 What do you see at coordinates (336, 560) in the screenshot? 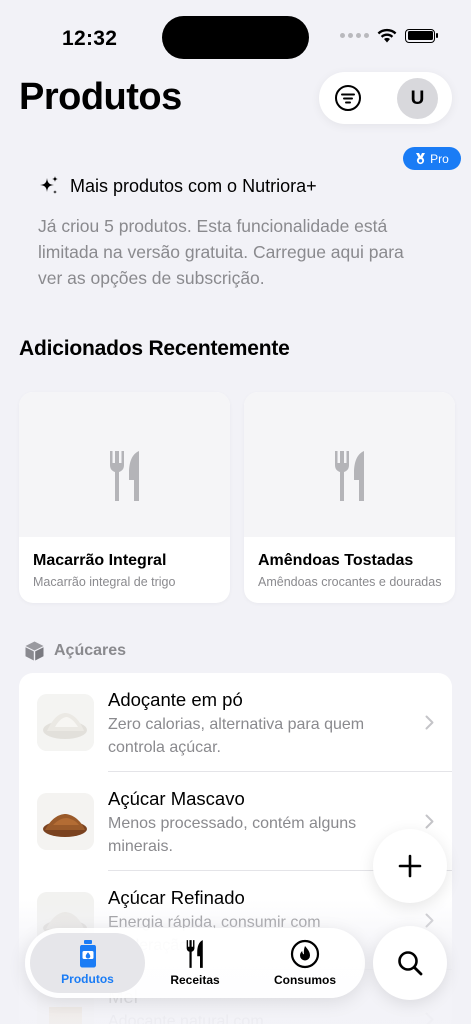
I see `card-title: Amêndoas Tostadas` at bounding box center [336, 560].